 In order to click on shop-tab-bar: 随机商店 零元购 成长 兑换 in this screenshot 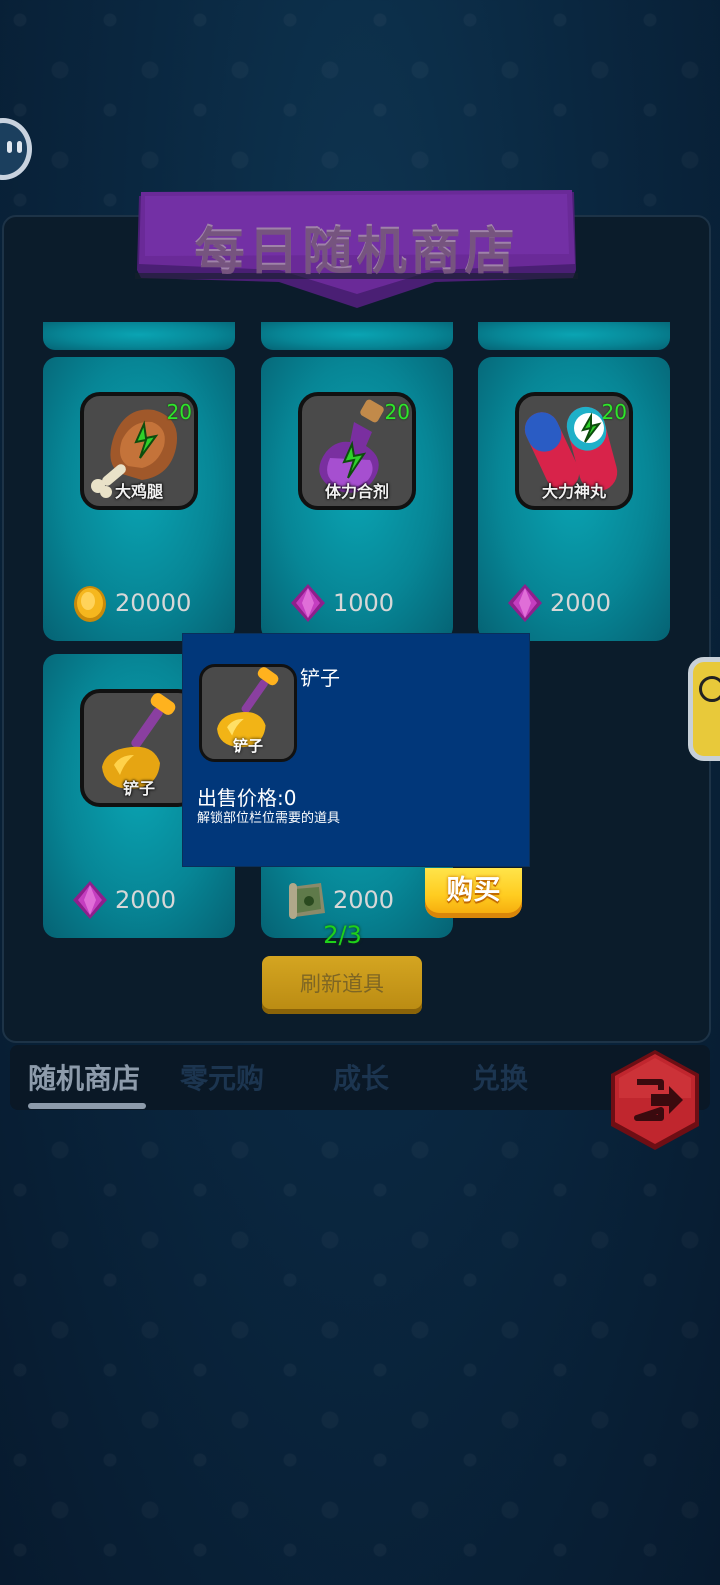, I will do `click(360, 1077)`.